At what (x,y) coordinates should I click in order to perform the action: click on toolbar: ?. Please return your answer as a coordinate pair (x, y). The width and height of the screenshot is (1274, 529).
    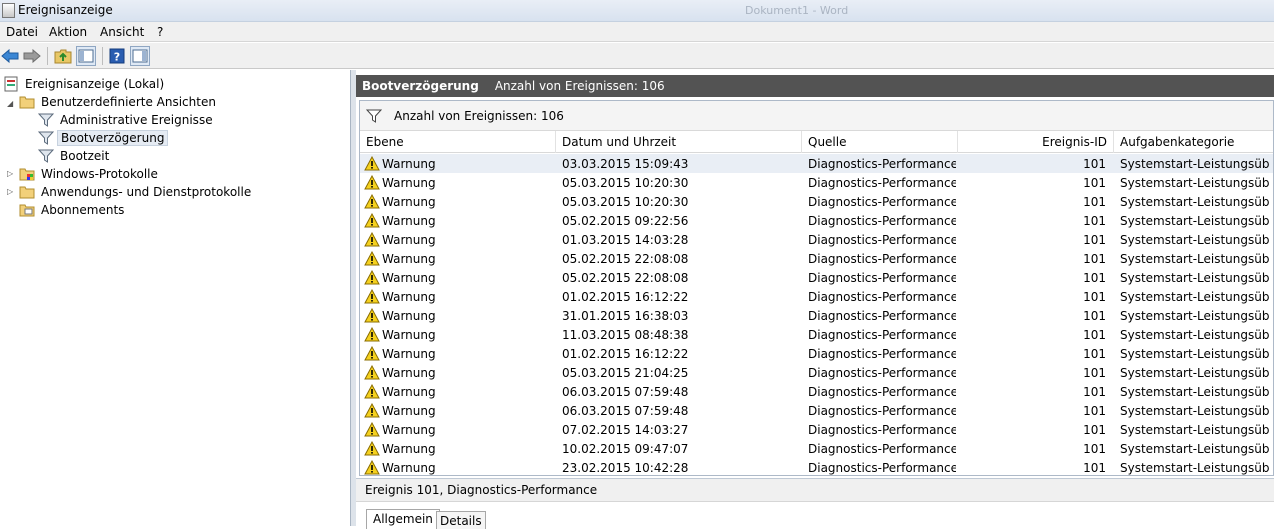
    Looking at the image, I should click on (637, 56).